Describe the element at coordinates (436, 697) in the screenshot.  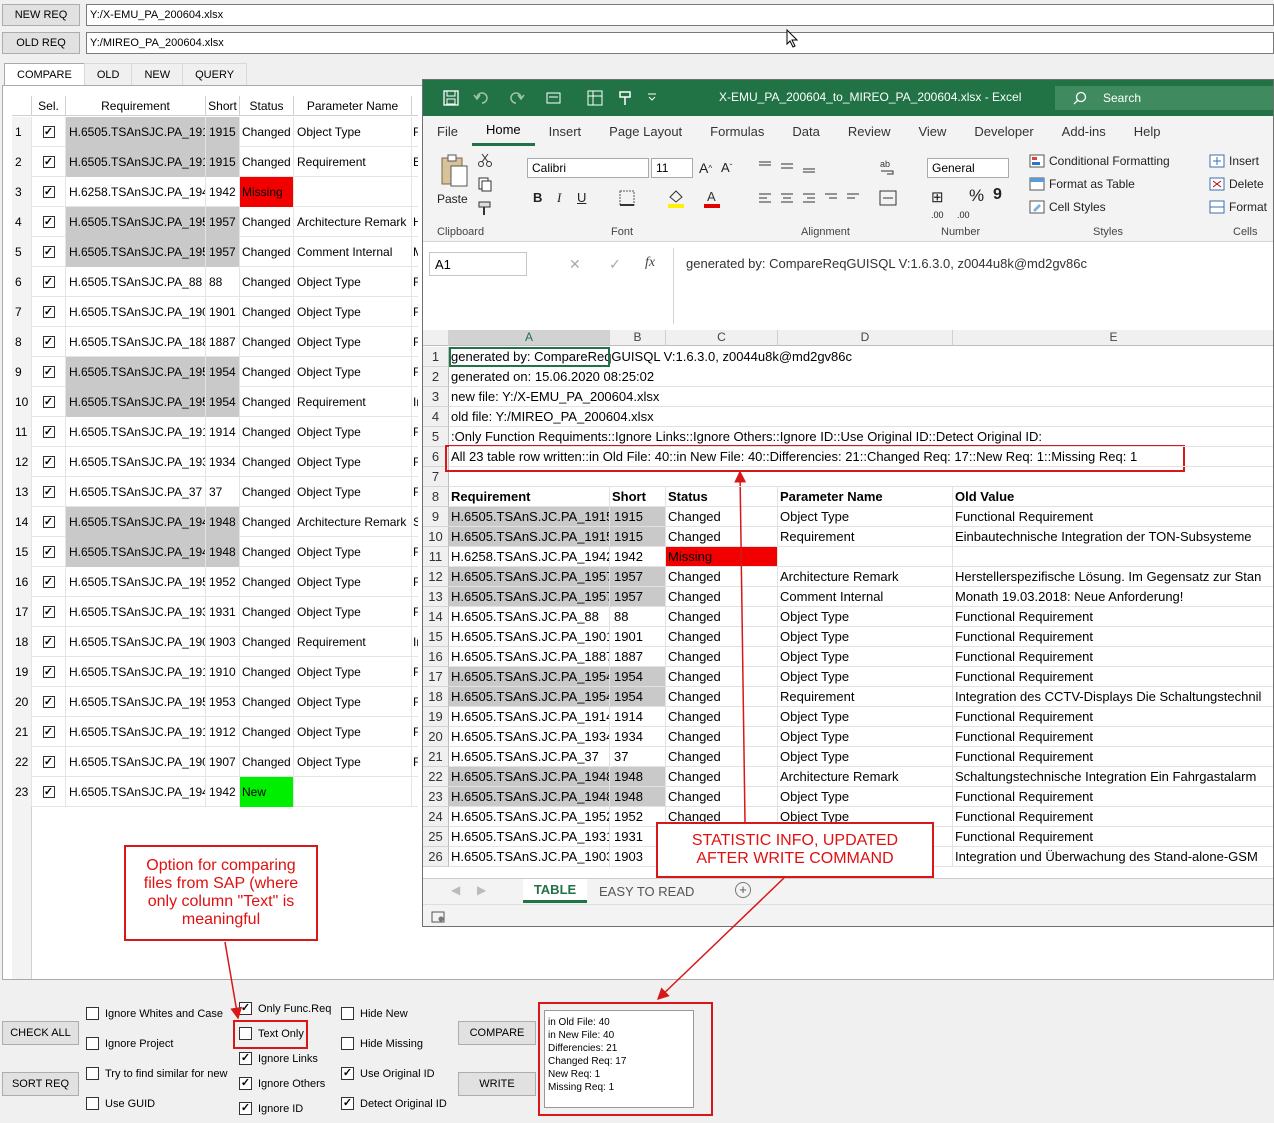
I see `row-header: 18` at that location.